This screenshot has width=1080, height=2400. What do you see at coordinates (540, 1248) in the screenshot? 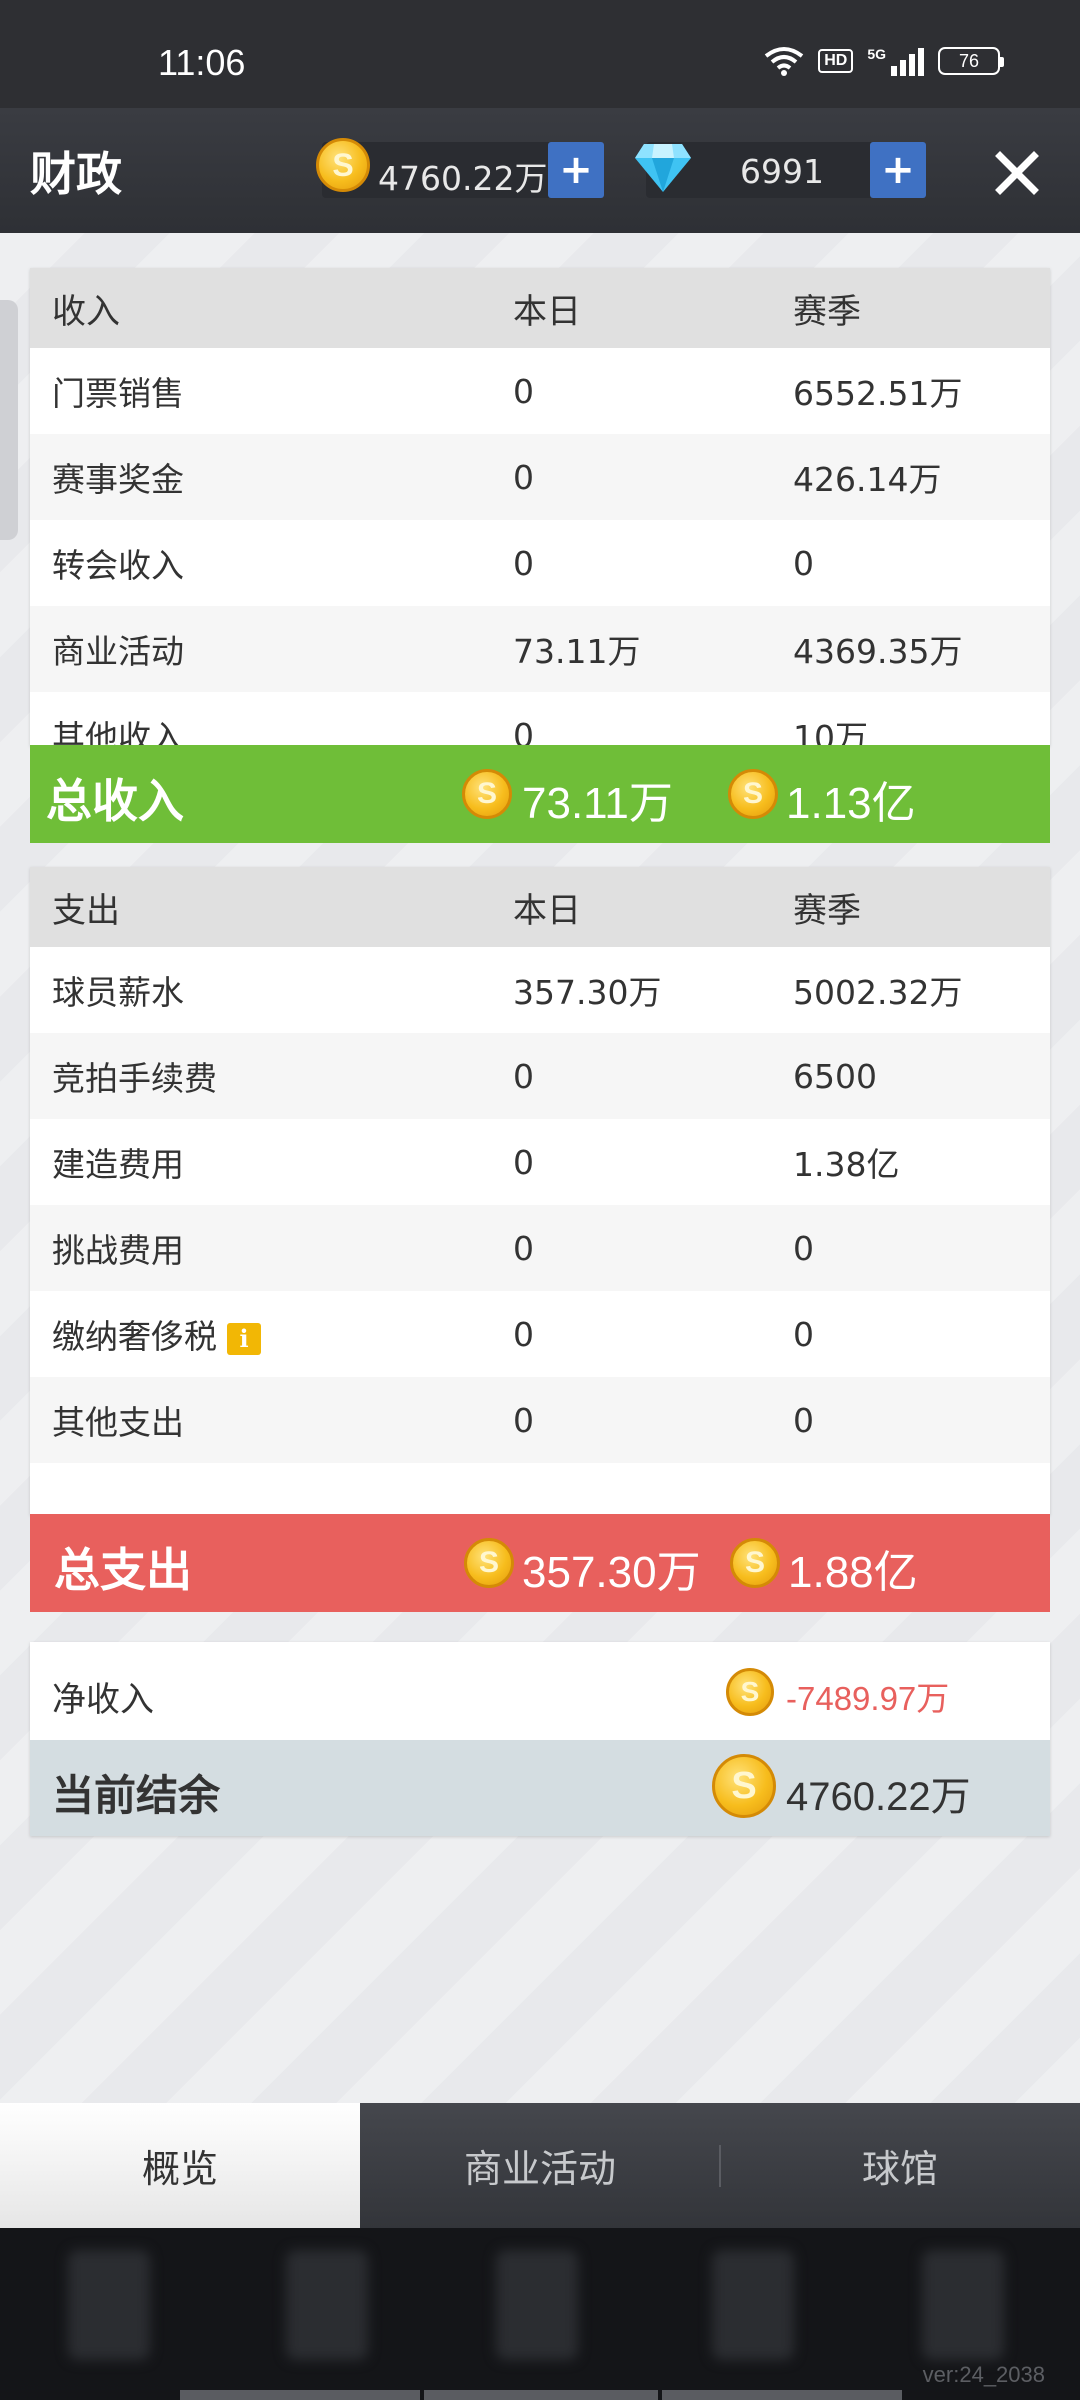
I see `table-row: 挑战费用 0 0` at bounding box center [540, 1248].